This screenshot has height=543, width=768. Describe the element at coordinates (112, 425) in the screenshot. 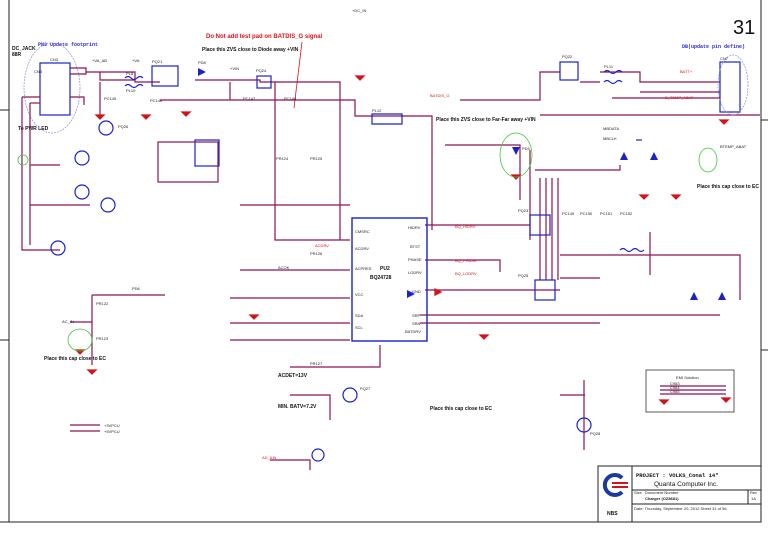

I see `net-label: +3VPCU` at that location.